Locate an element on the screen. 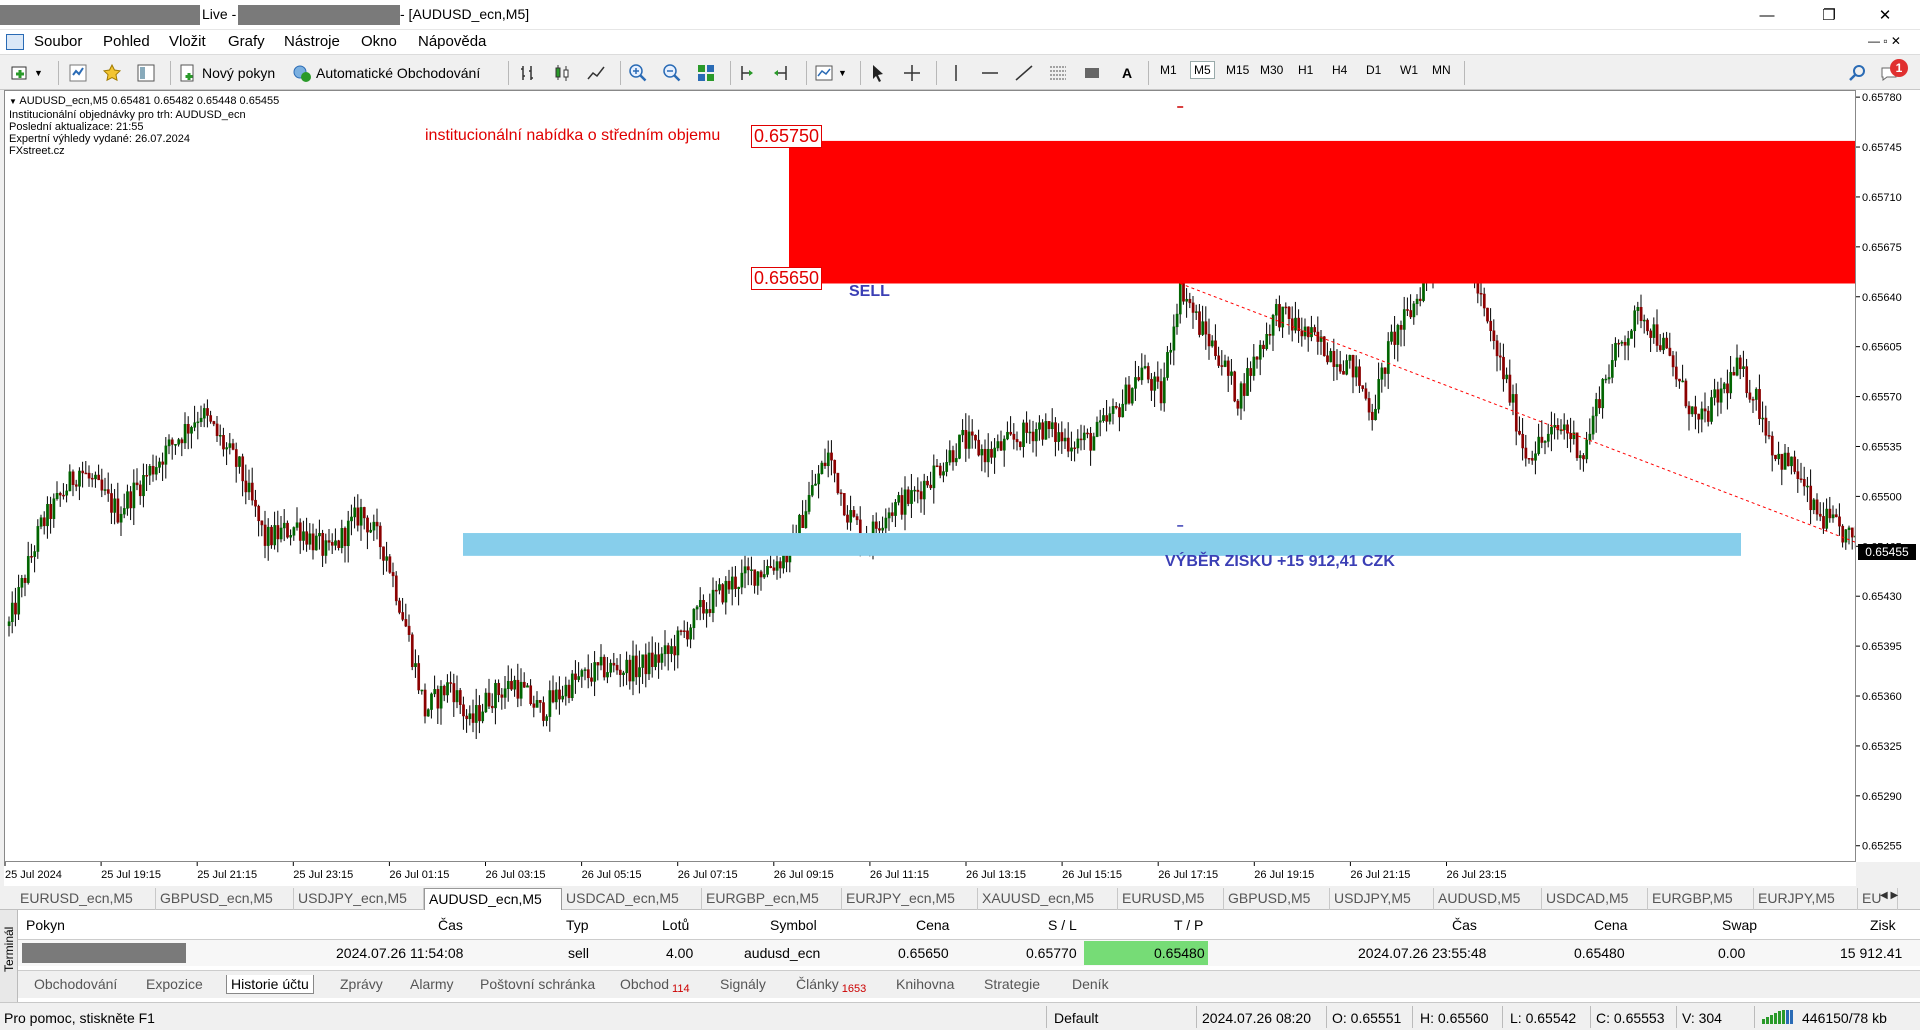 The height and width of the screenshot is (1030, 1920). indicators-button: ▼ is located at coordinates (830, 73).